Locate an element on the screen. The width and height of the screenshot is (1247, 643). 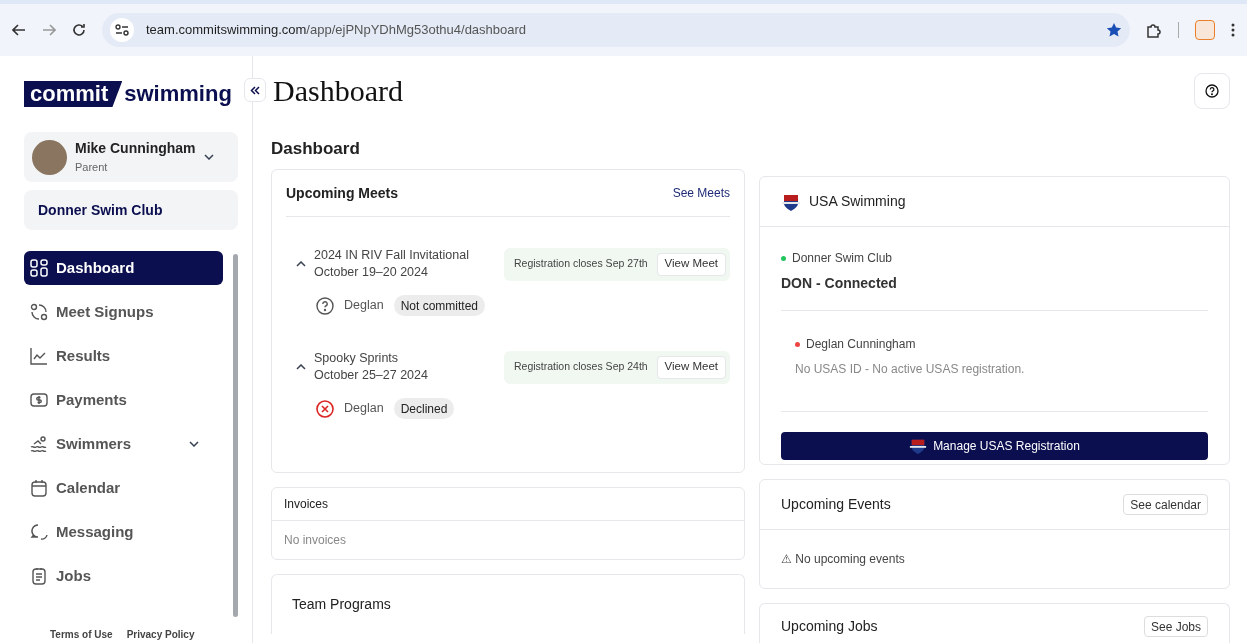
card-title: Upcoming Meets is located at coordinates (342, 193).